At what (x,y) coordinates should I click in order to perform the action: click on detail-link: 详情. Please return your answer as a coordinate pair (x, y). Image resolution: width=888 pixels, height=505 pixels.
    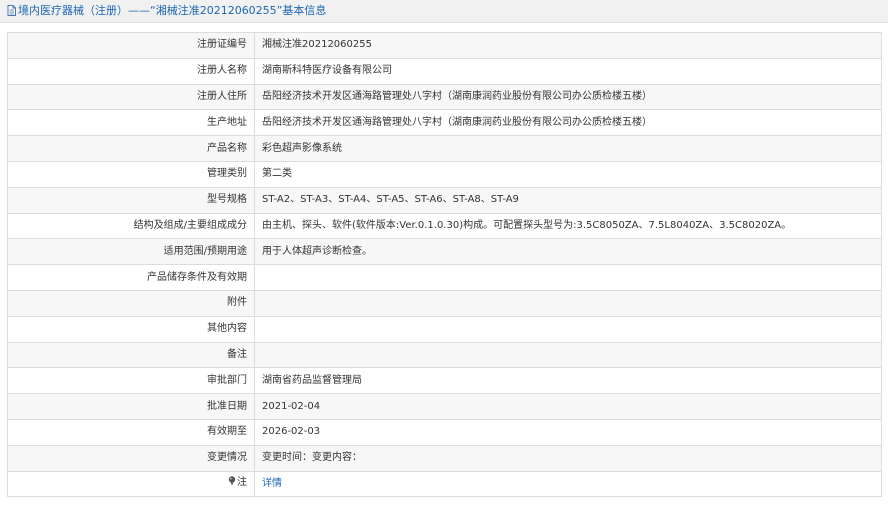
    Looking at the image, I should click on (272, 483).